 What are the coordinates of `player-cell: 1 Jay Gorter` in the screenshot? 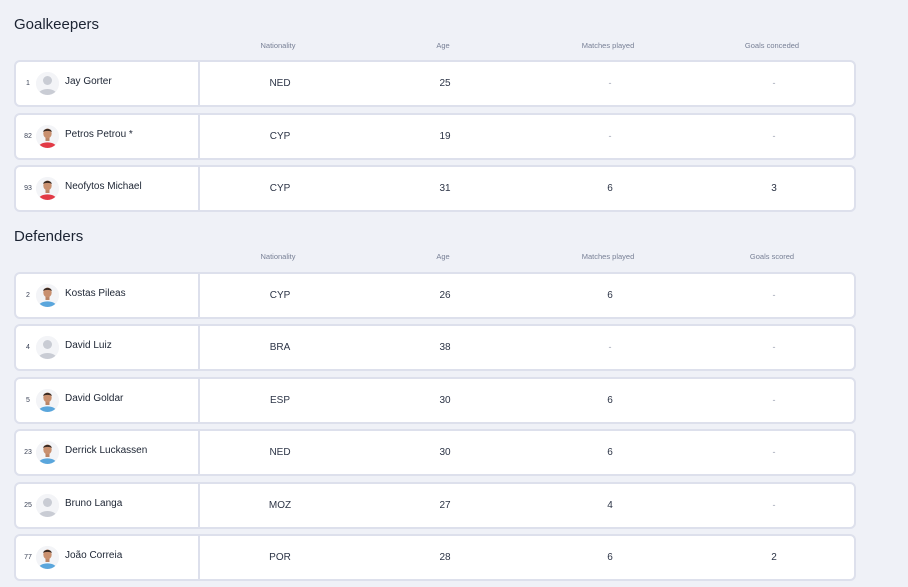 It's located at (108, 83).